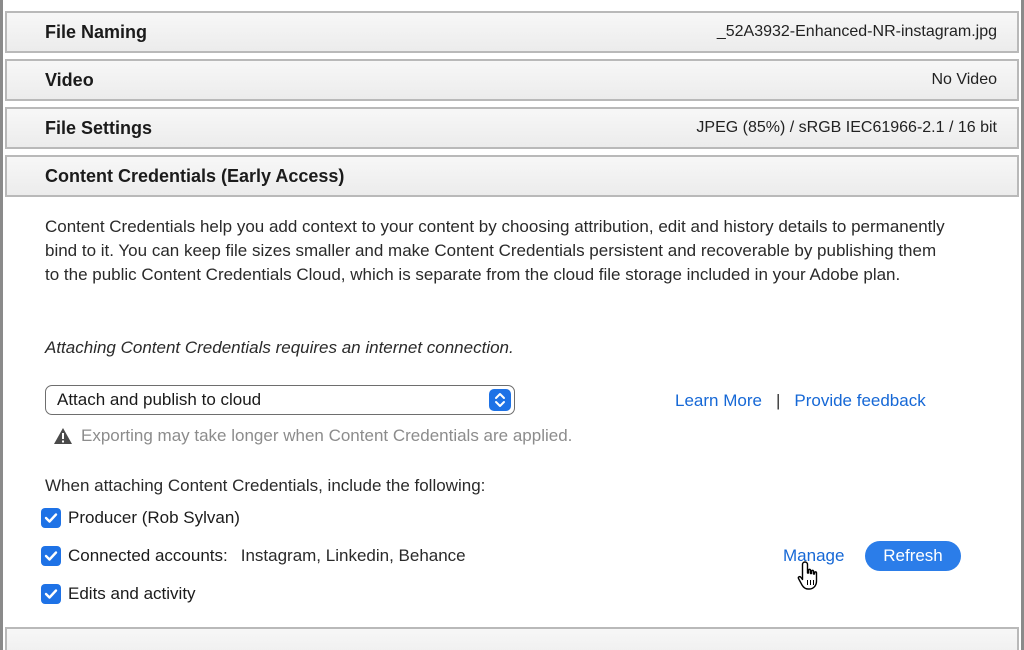  I want to click on section-title: File Naming, so click(96, 31).